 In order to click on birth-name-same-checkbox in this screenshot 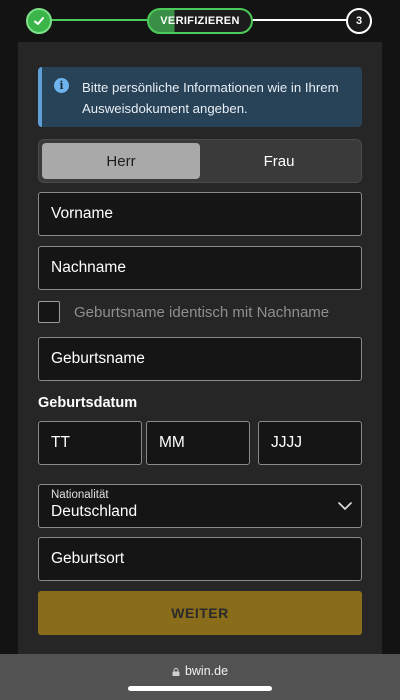, I will do `click(49, 312)`.